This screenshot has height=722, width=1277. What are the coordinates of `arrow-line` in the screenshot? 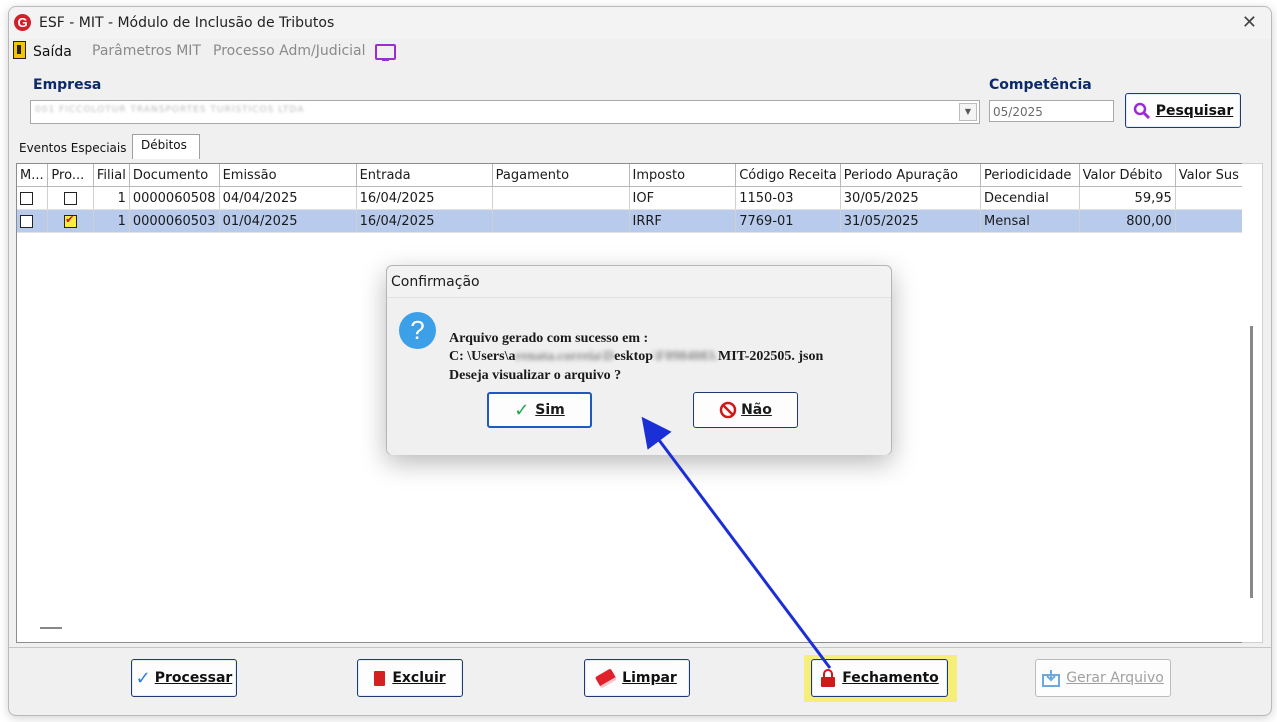 It's located at (736, 542).